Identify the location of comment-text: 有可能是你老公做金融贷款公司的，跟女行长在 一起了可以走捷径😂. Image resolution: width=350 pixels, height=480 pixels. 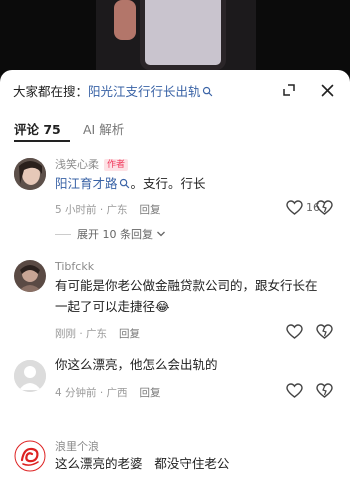
(186, 296).